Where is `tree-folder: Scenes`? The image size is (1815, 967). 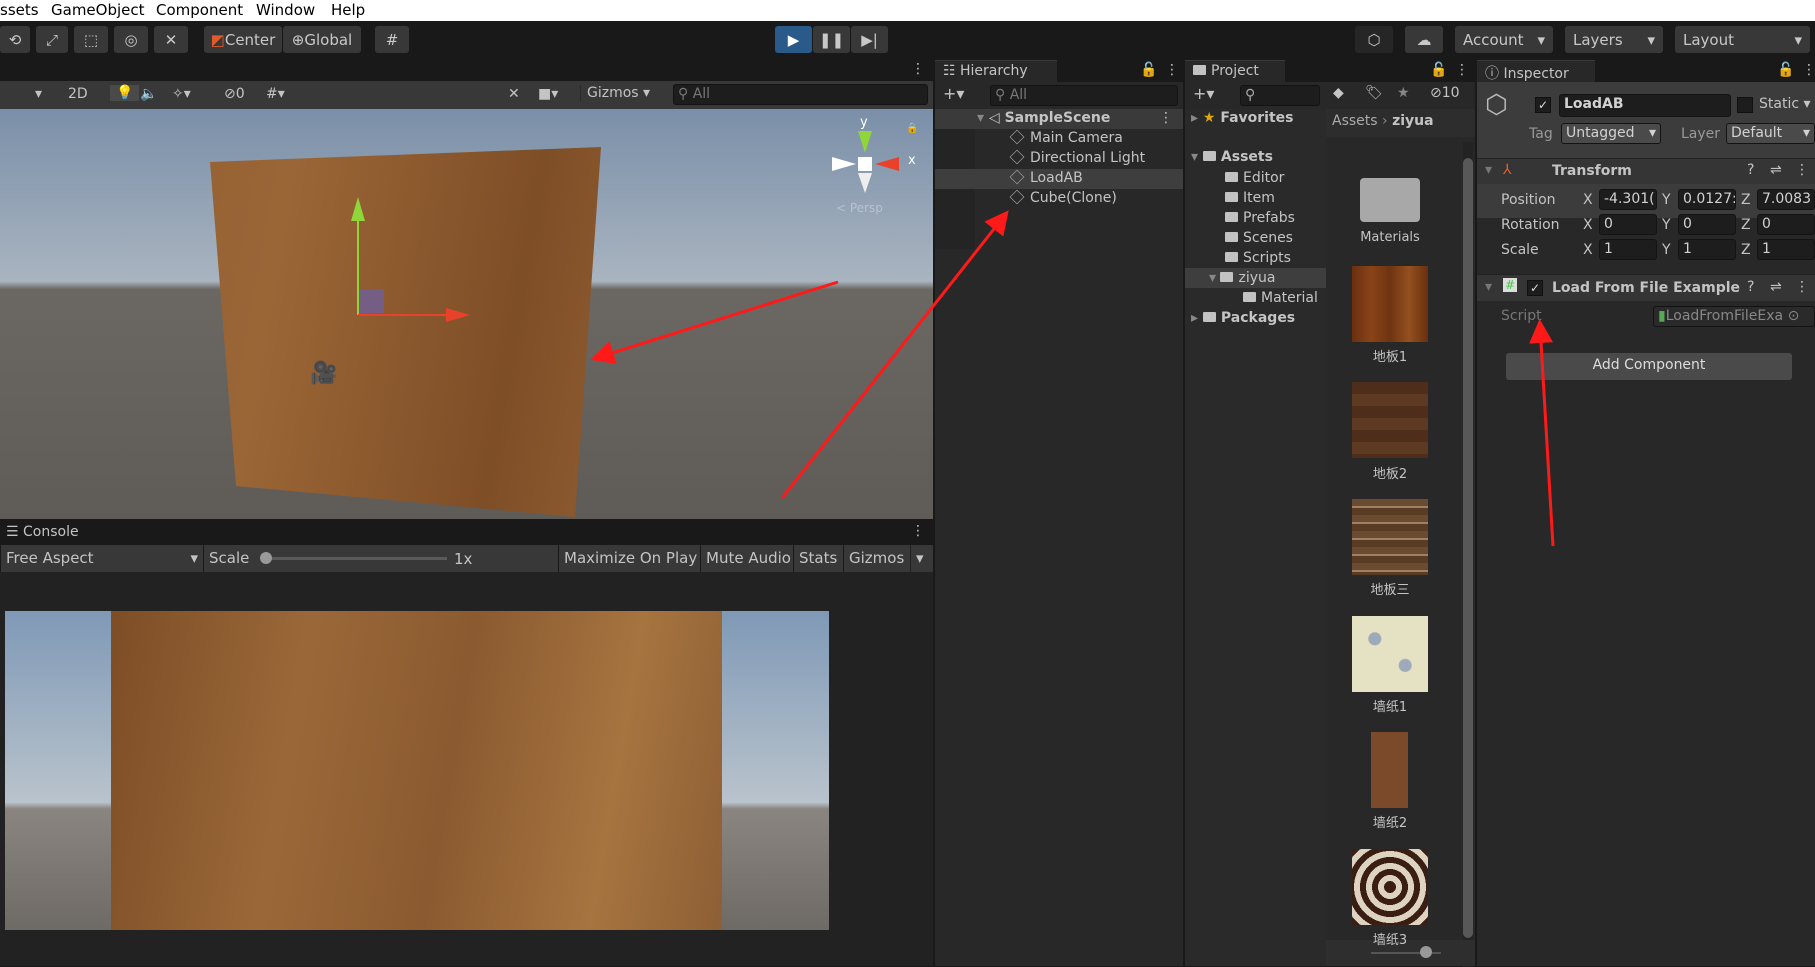
tree-folder: Scenes is located at coordinates (1259, 238).